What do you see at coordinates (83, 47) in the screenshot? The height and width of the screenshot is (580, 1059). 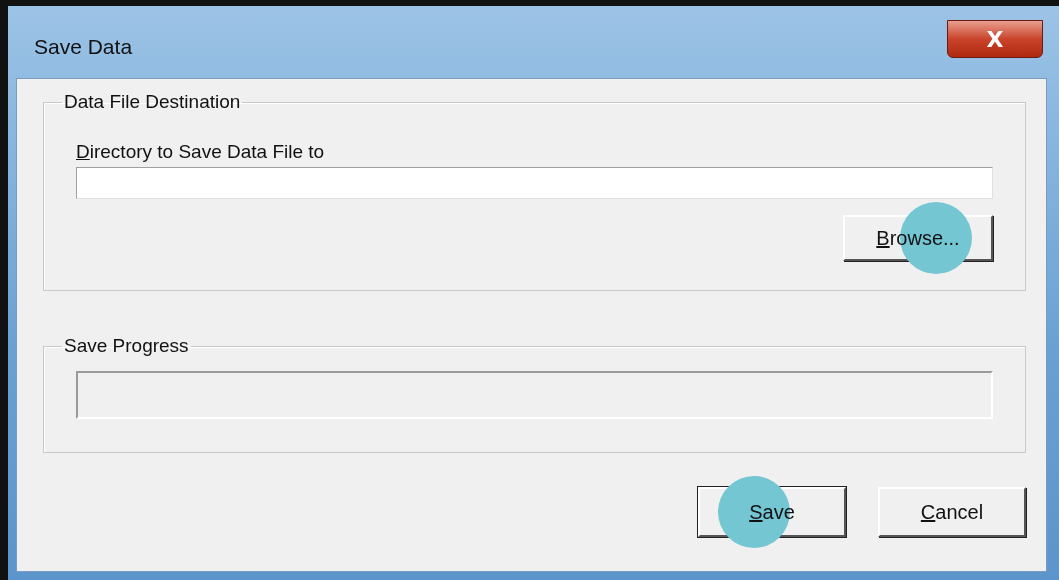 I see `window-title: Save Data` at bounding box center [83, 47].